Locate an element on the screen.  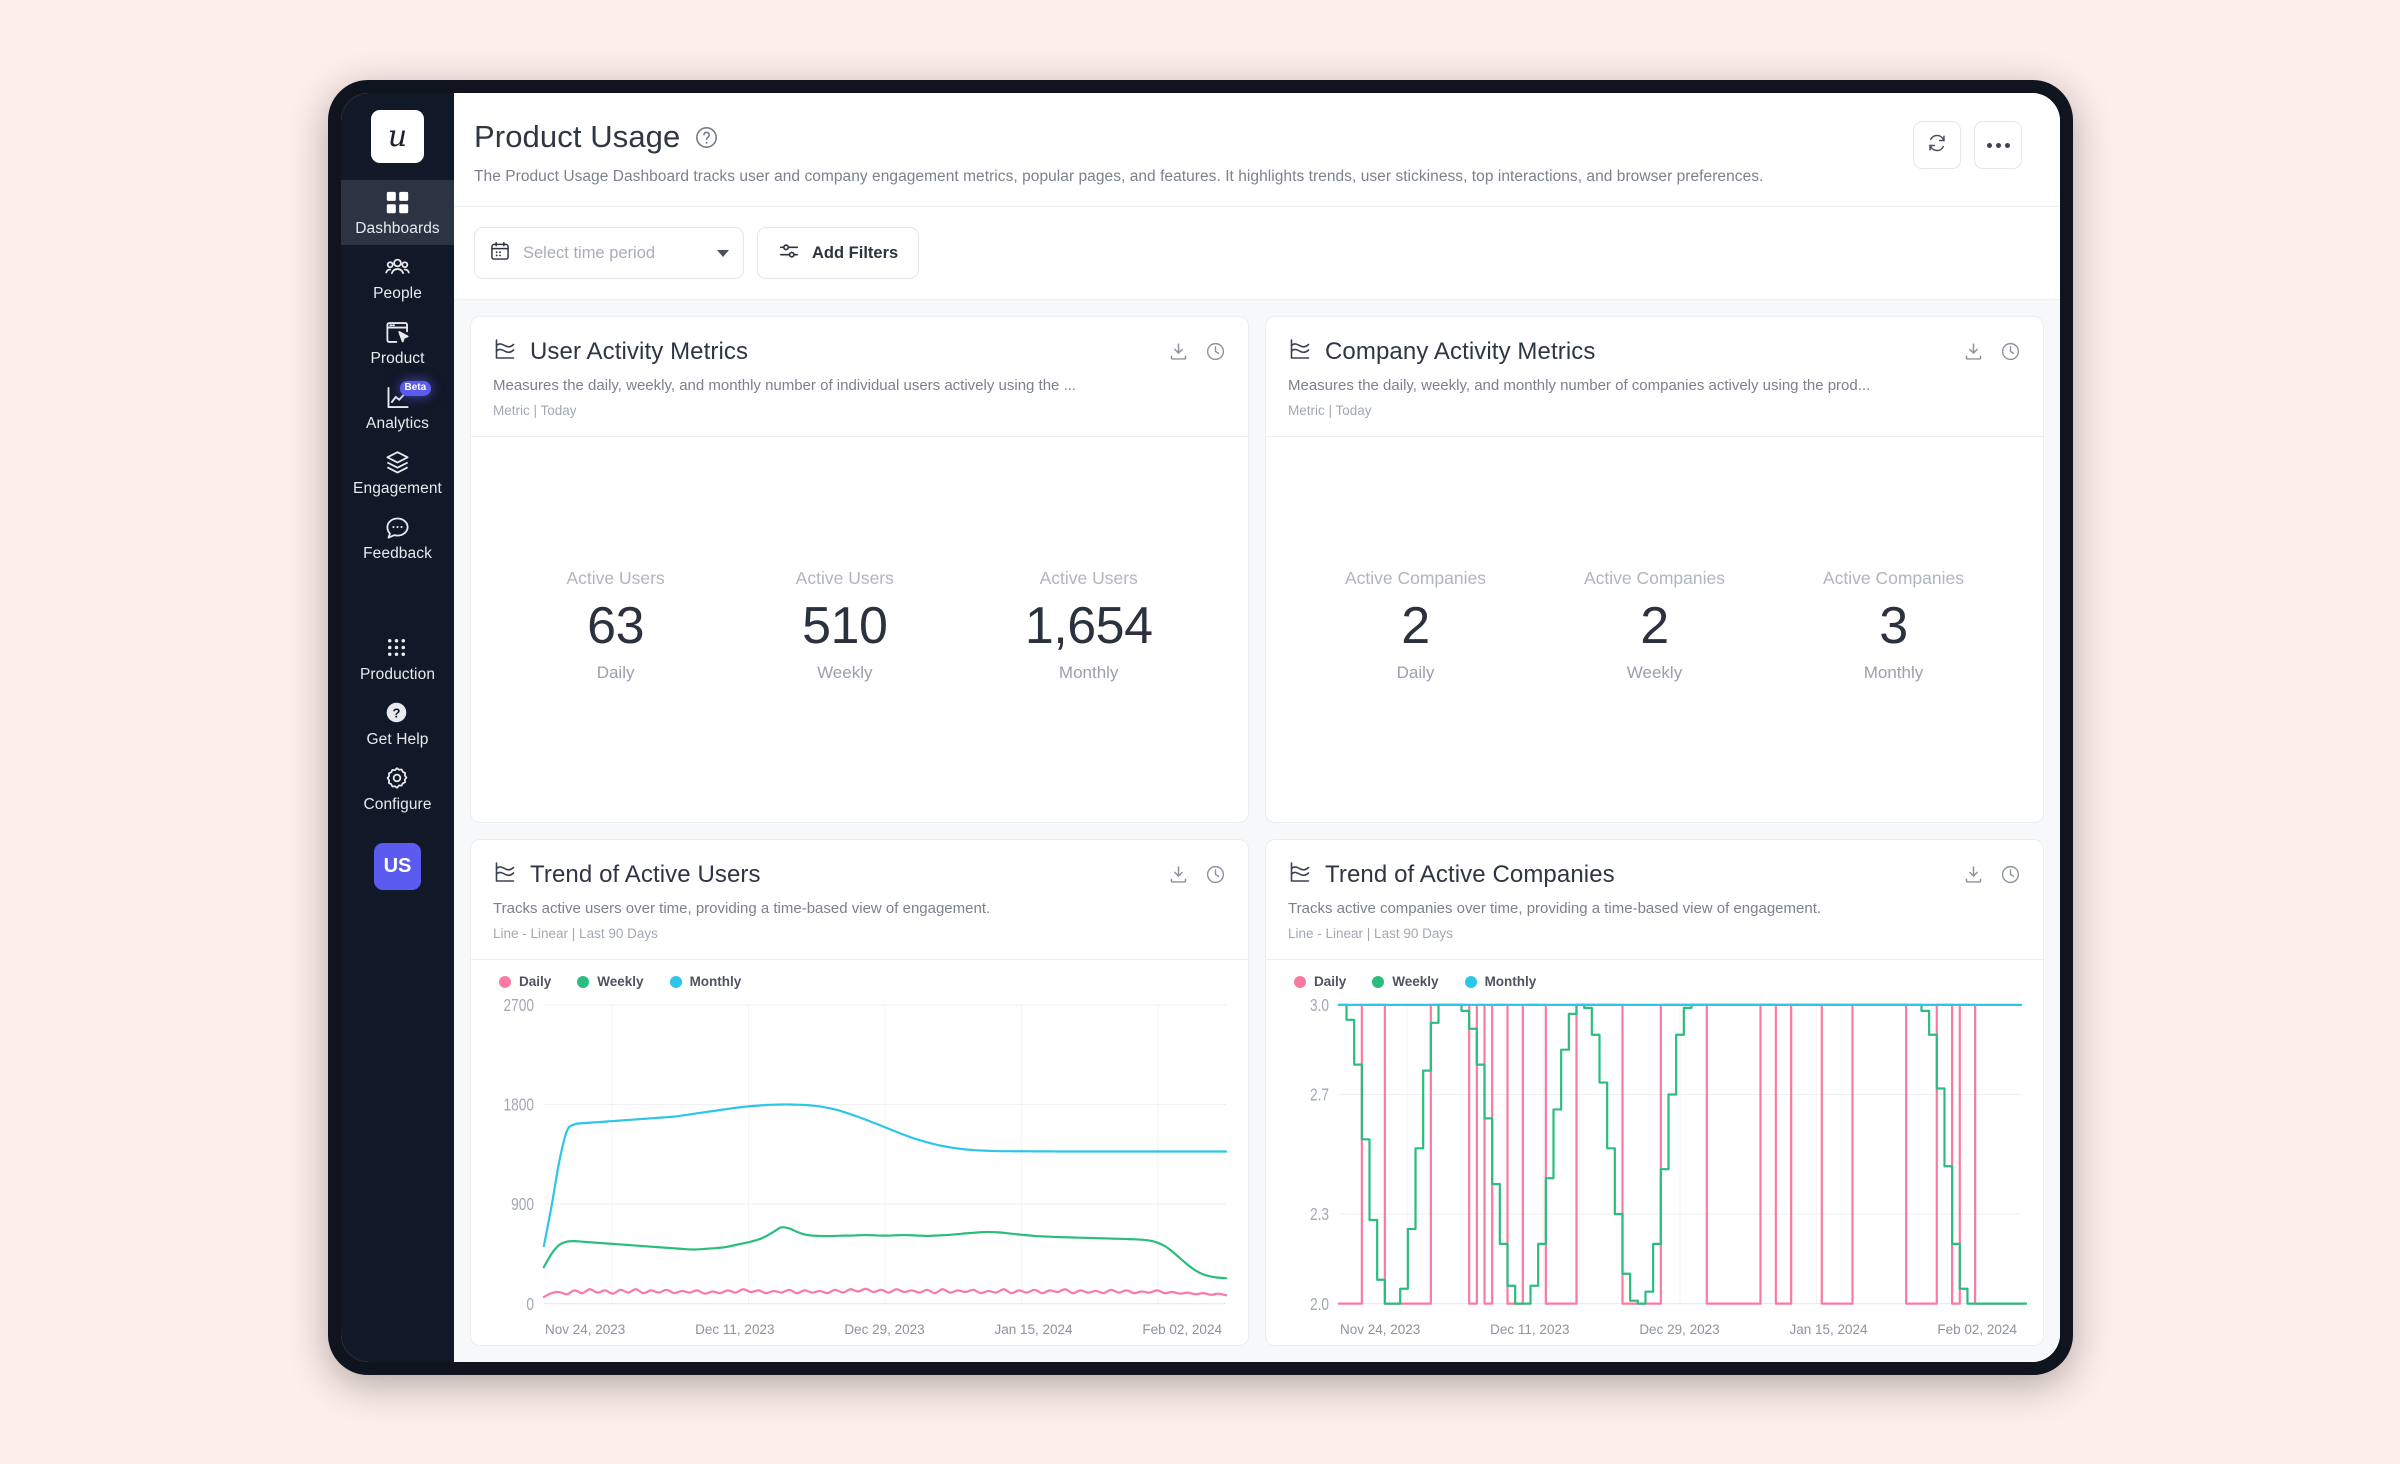
filter-toolbar: Select time period Add Filters is located at coordinates (1257, 253).